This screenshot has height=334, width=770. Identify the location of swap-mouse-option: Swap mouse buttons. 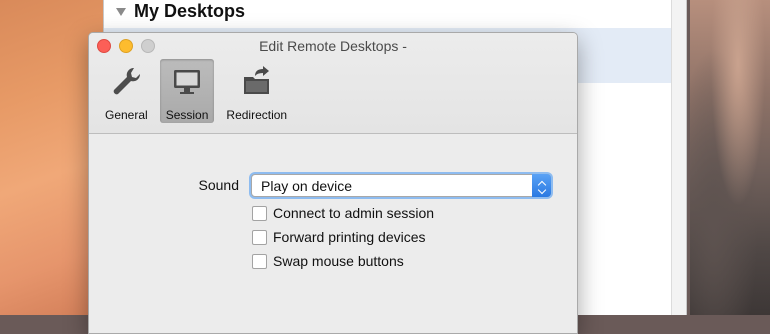
(328, 261).